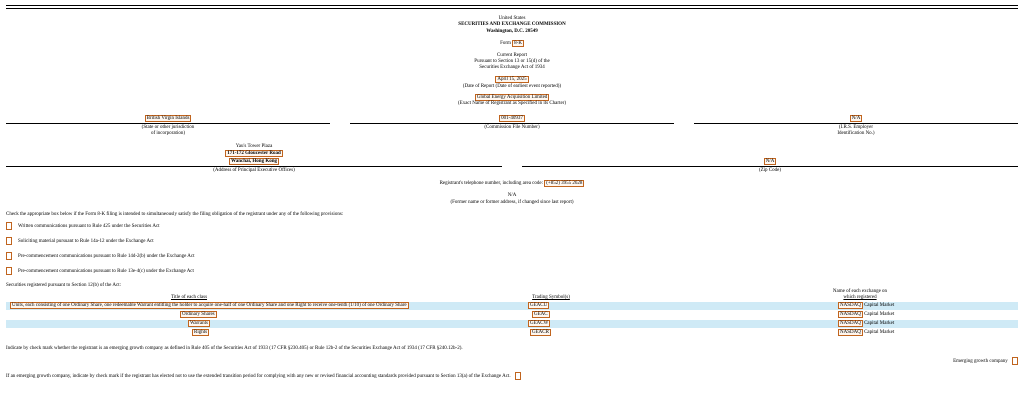 The image size is (1024, 401). What do you see at coordinates (168, 133) in the screenshot?
I see `jurisdiction-caption-2: of incorporation)` at bounding box center [168, 133].